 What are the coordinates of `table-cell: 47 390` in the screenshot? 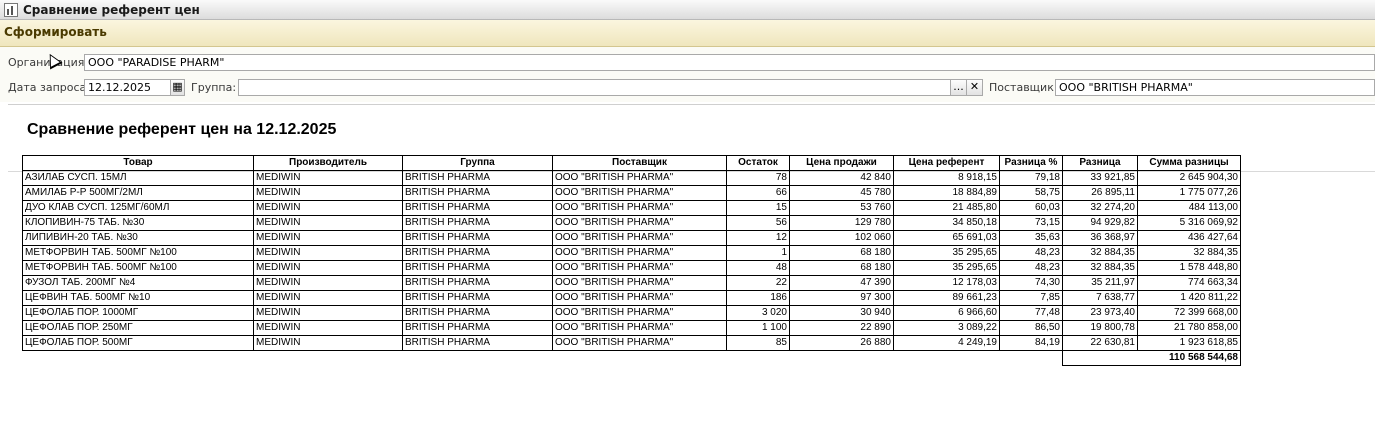 It's located at (841, 283).